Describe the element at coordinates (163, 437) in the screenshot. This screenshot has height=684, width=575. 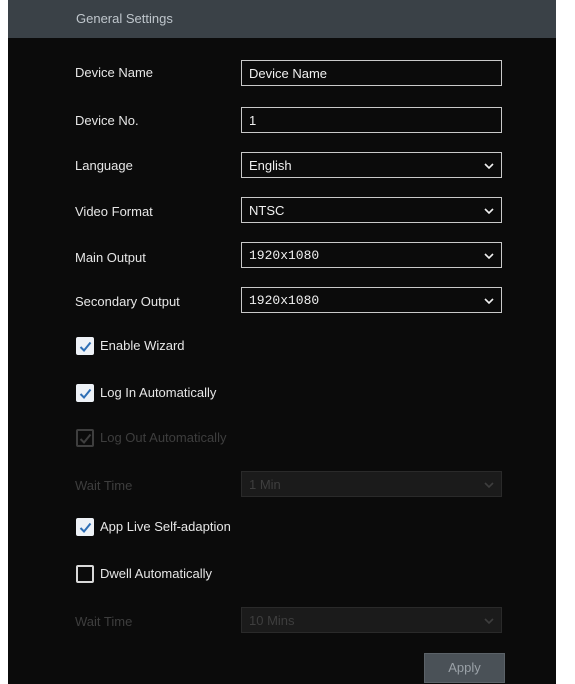
I see `log-out-auto-label: Log Out Automatically` at that location.